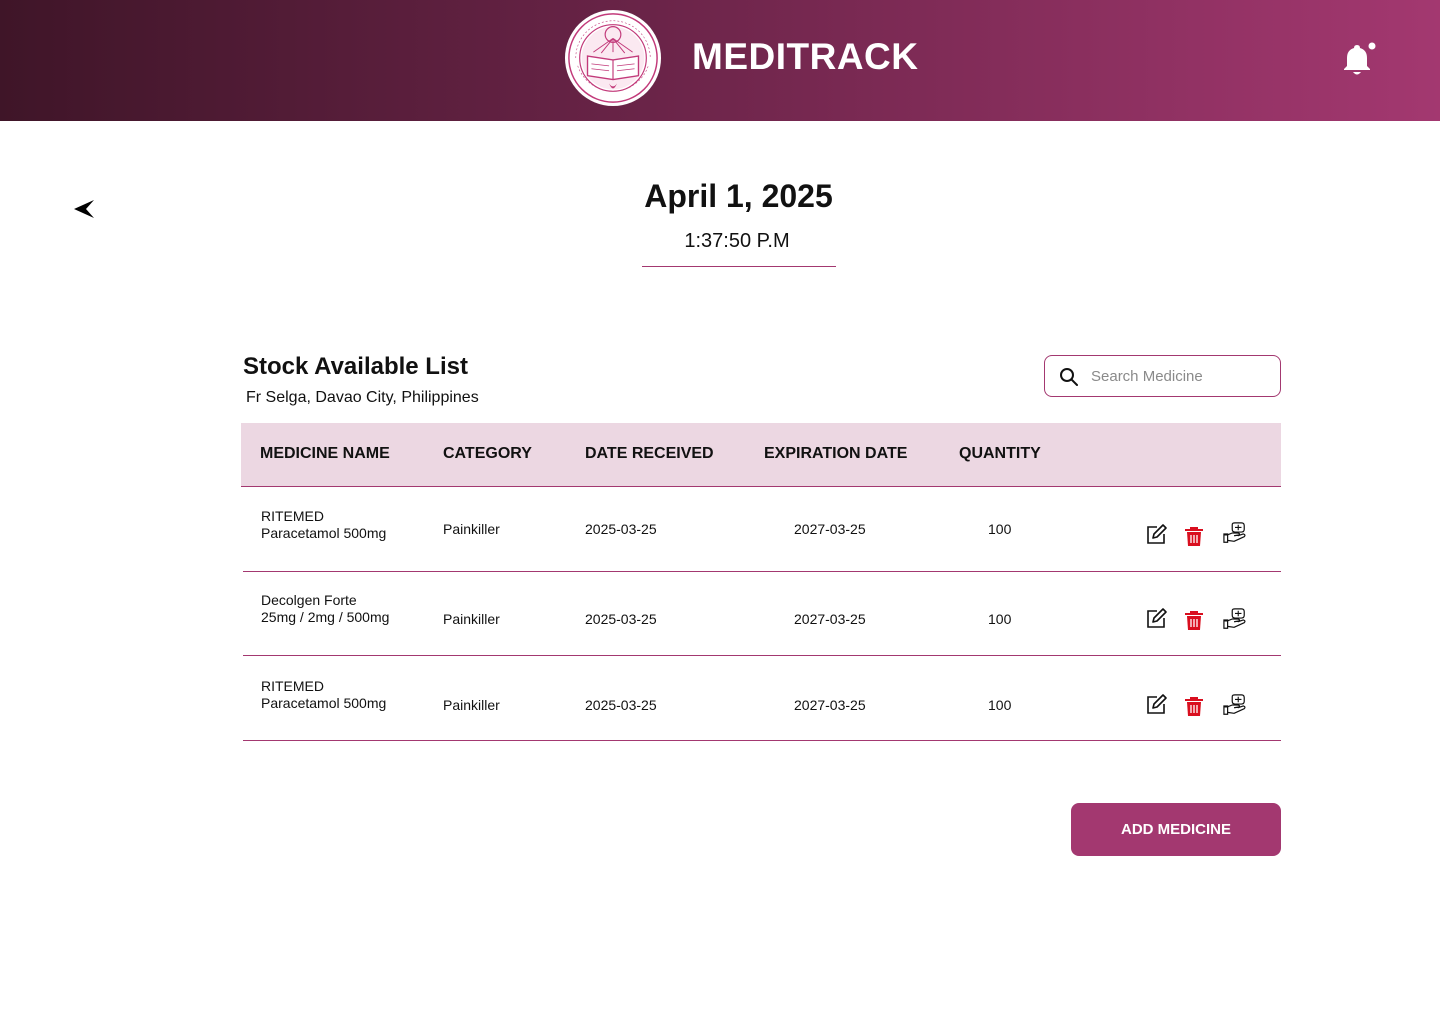 The width and height of the screenshot is (1440, 1024). What do you see at coordinates (649, 454) in the screenshot?
I see `column-header-date-received: DATE RECEIVED` at bounding box center [649, 454].